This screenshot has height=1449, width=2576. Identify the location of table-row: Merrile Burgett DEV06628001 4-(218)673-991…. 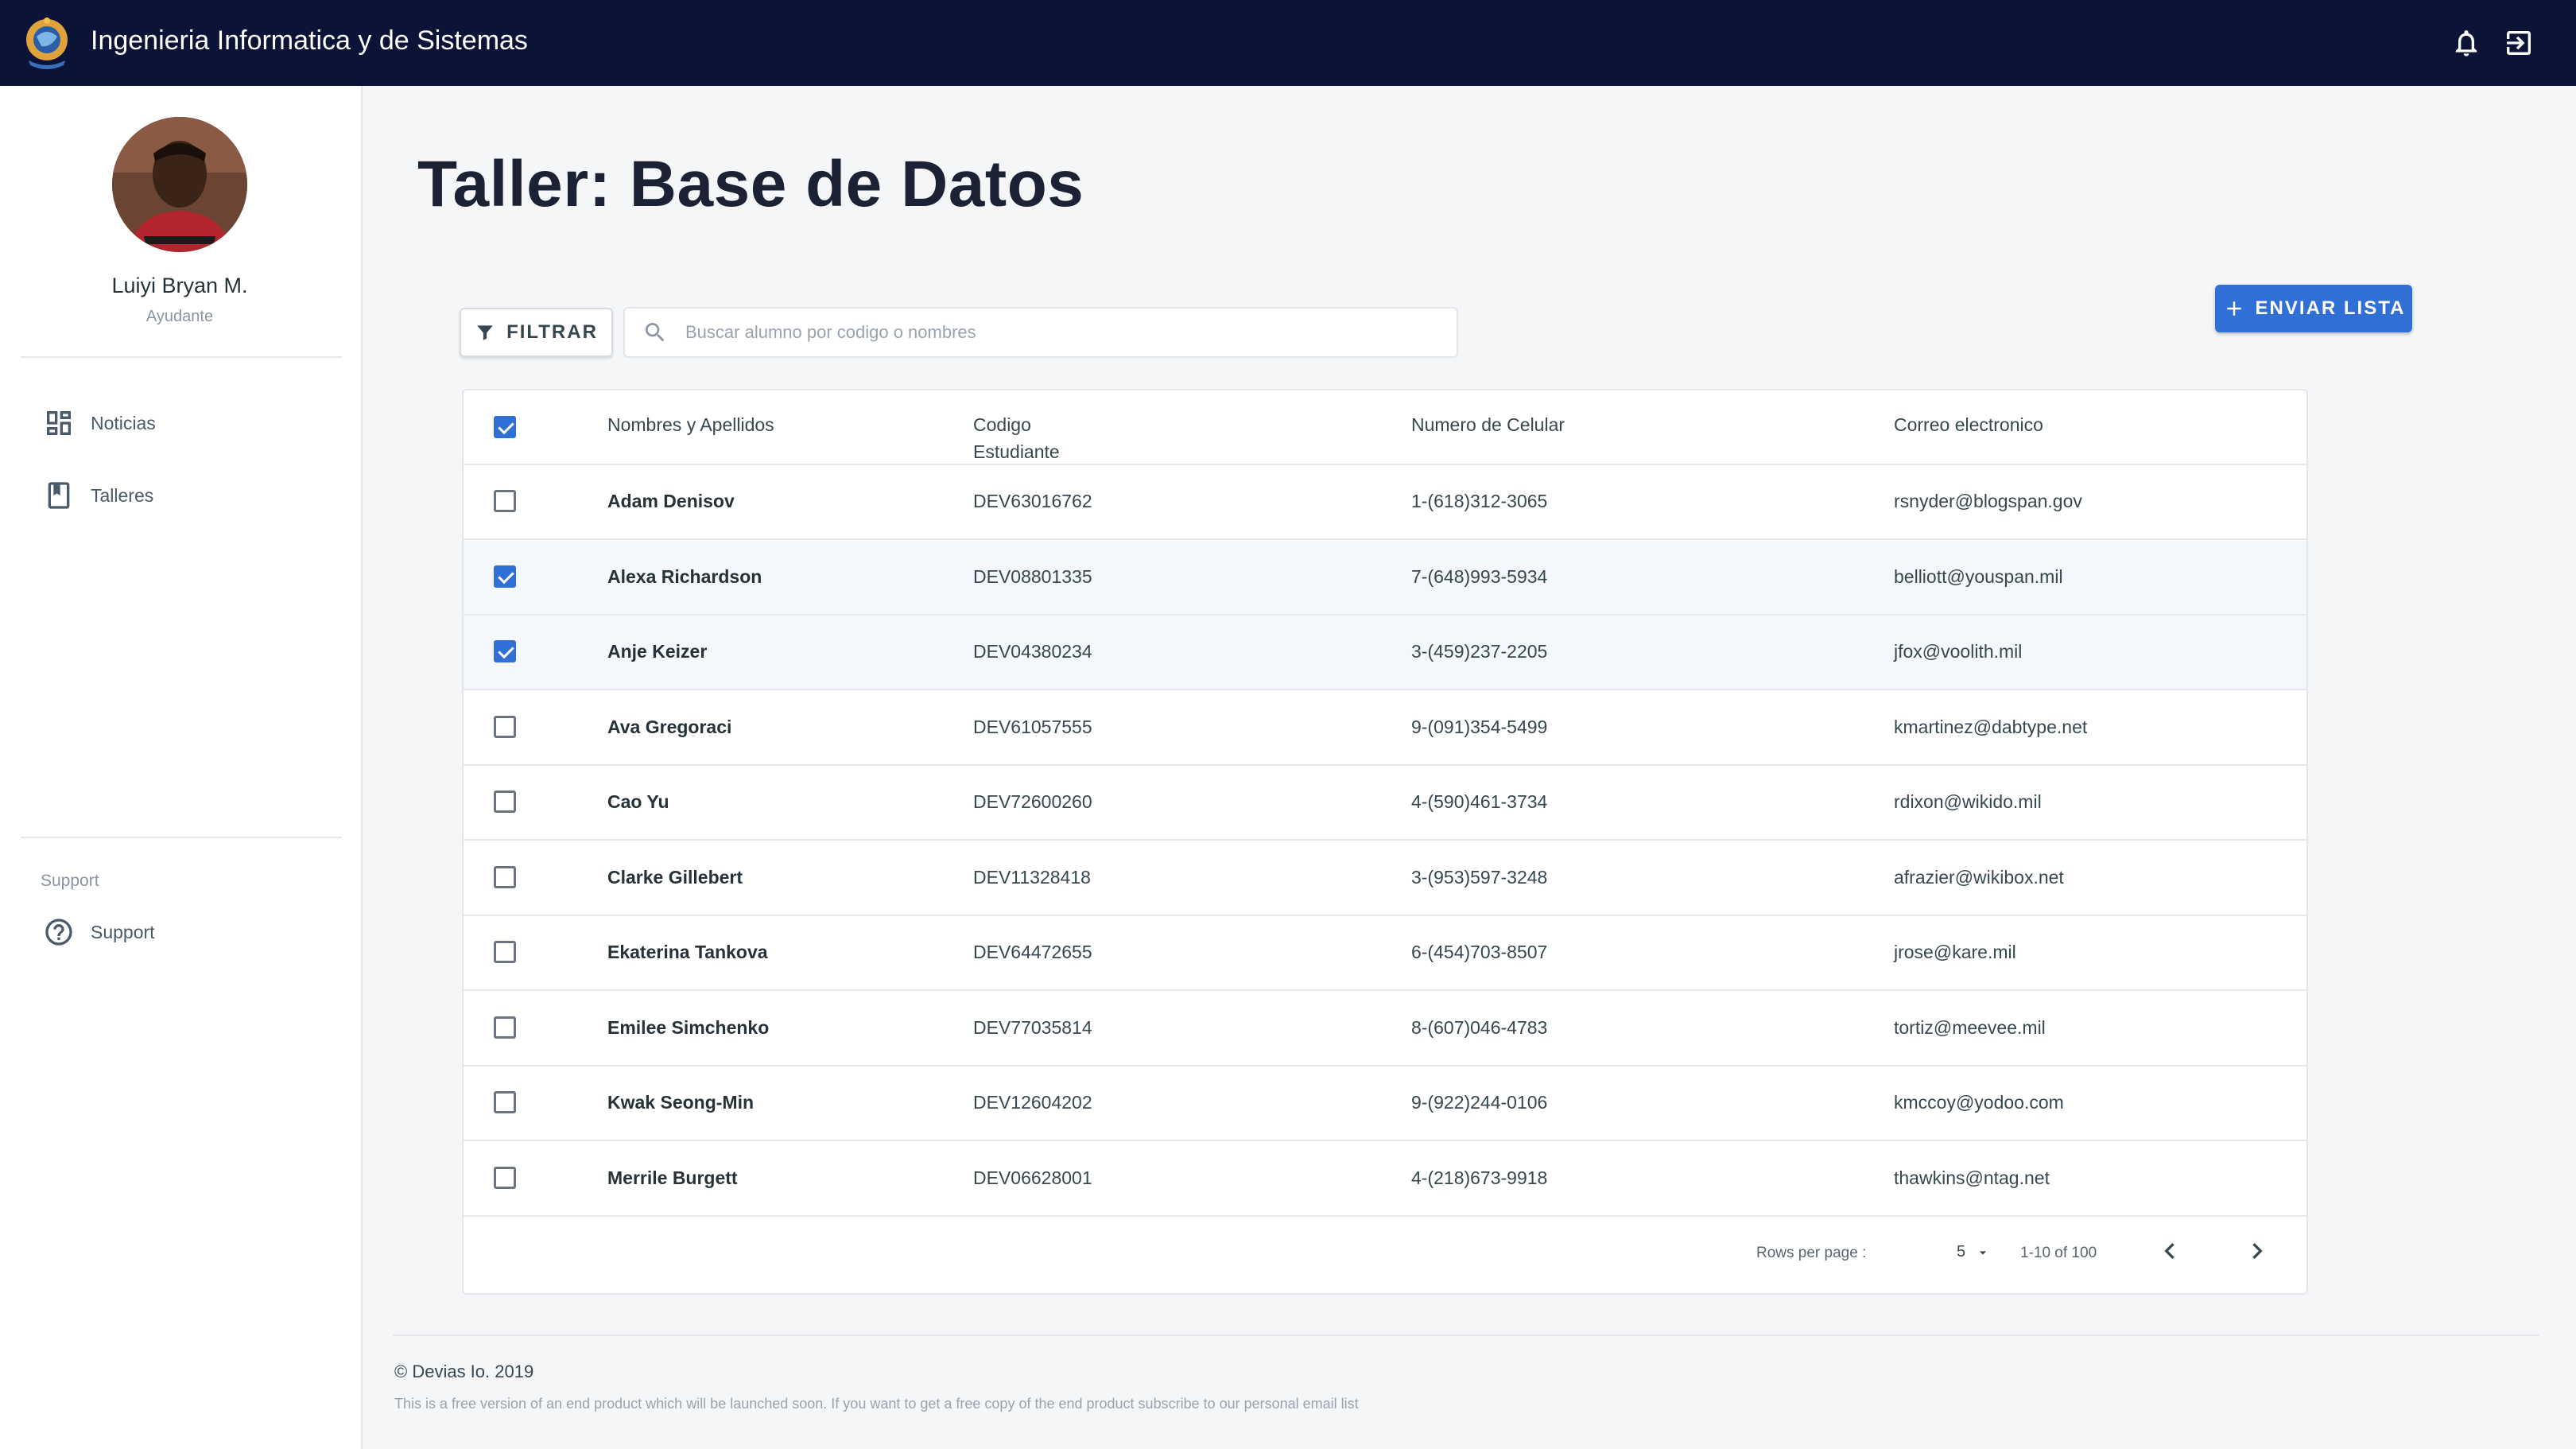
(1385, 1179).